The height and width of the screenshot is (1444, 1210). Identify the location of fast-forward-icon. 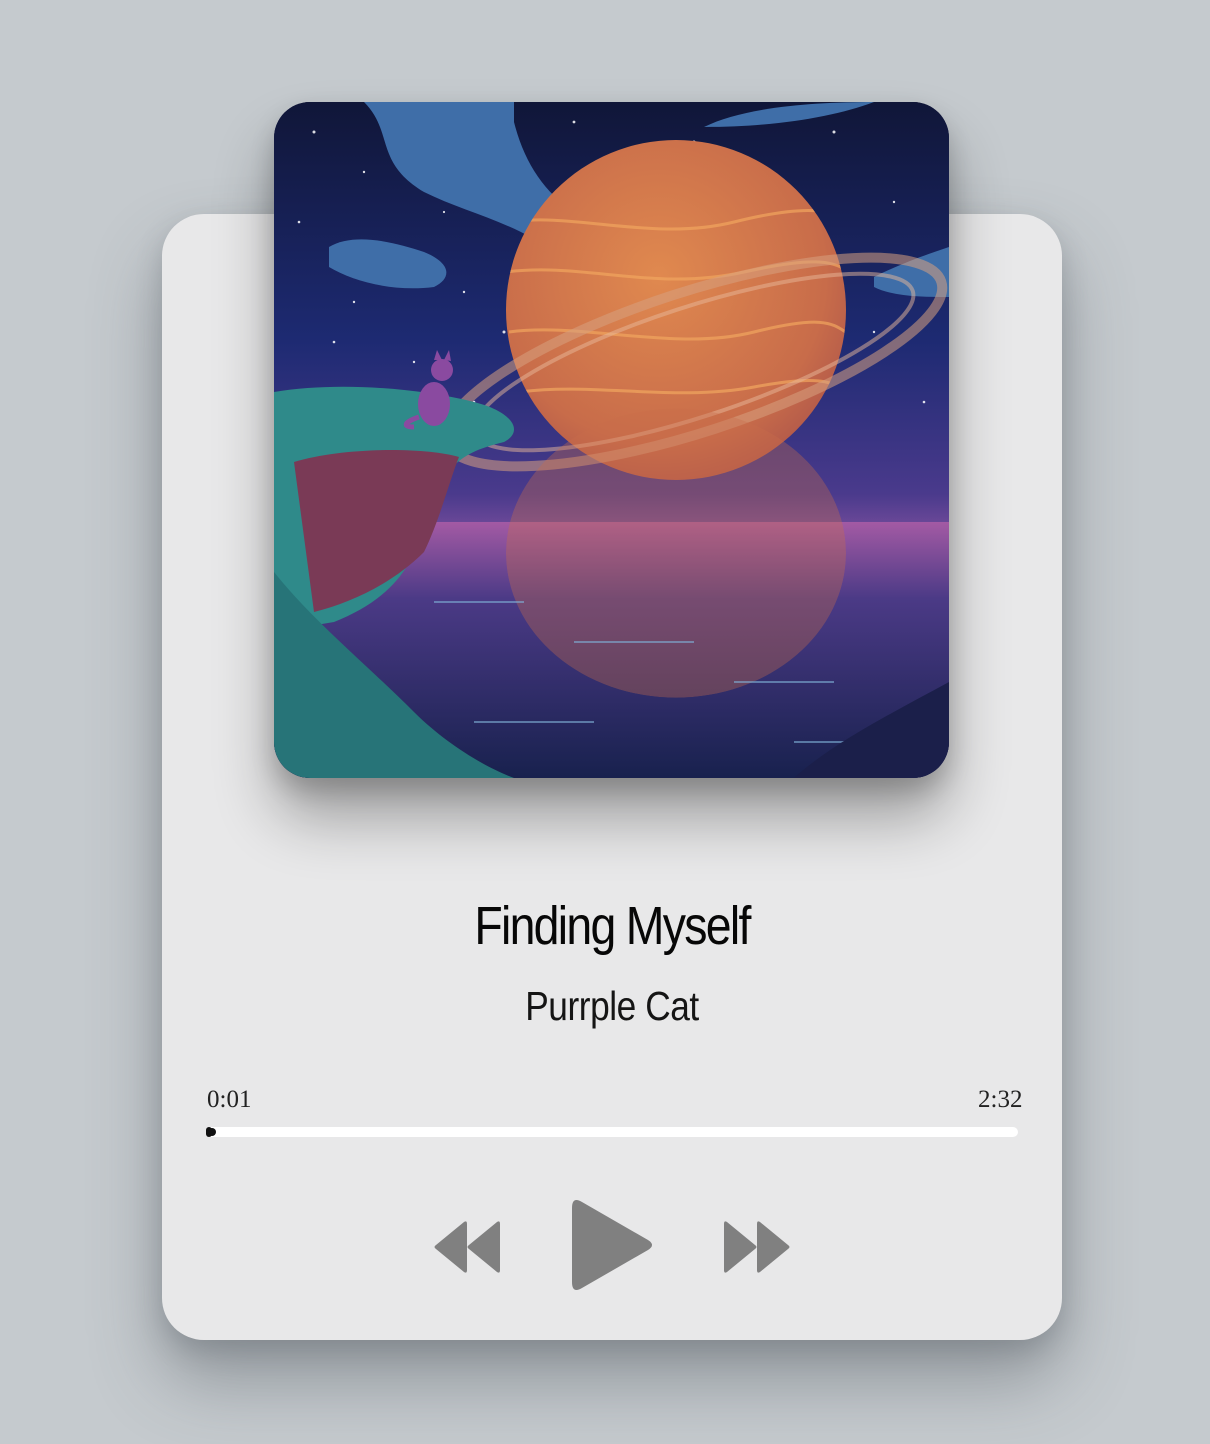
(757, 1247).